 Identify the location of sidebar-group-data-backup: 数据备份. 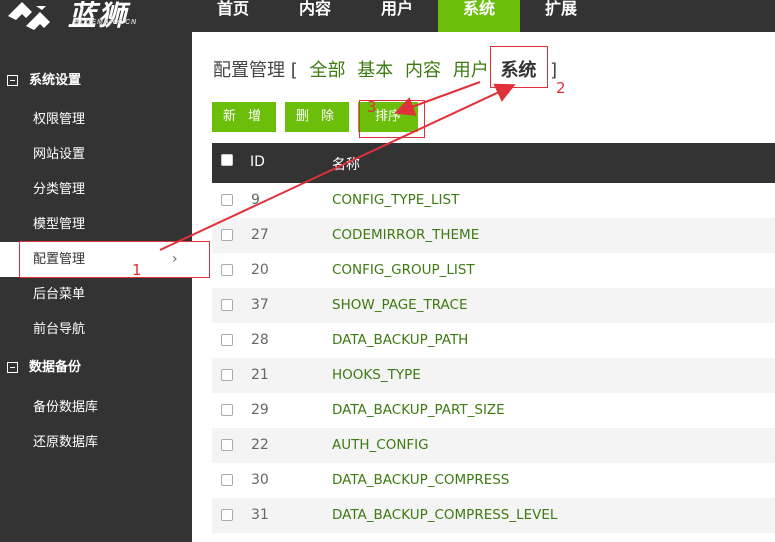
(96, 368).